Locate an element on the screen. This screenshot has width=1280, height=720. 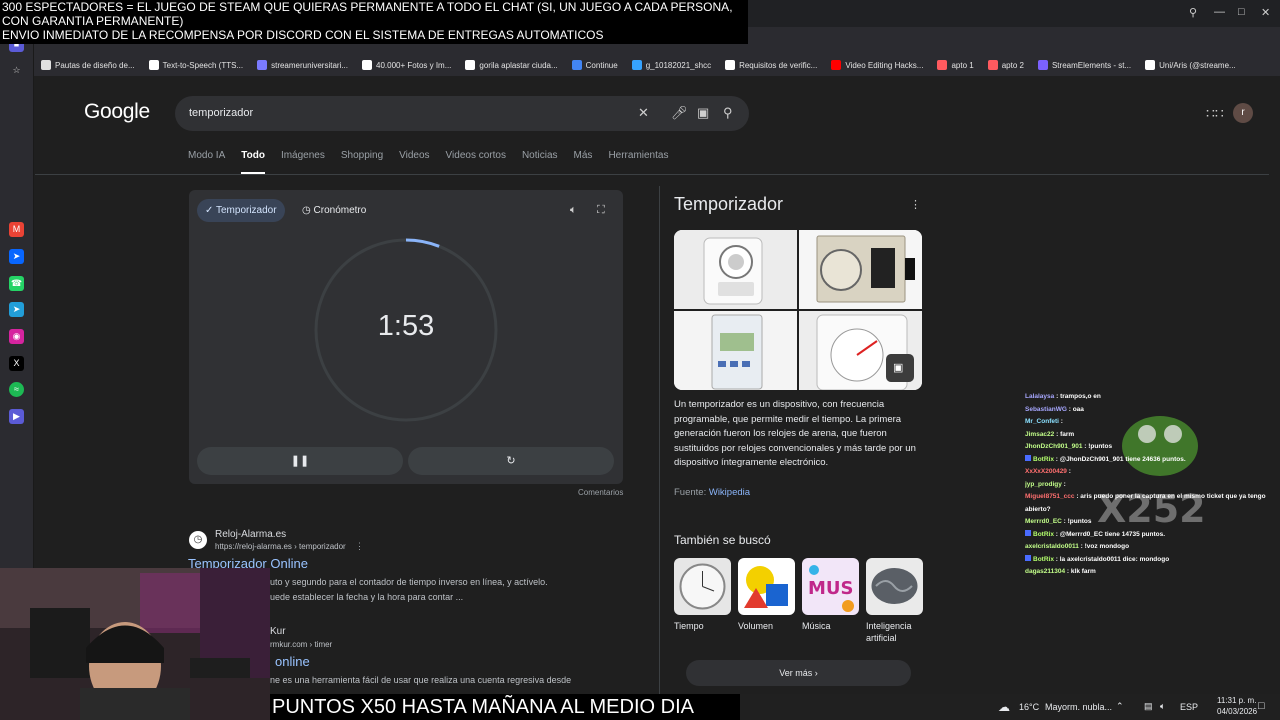
clear-icon: ✕ is located at coordinates (643, 113).